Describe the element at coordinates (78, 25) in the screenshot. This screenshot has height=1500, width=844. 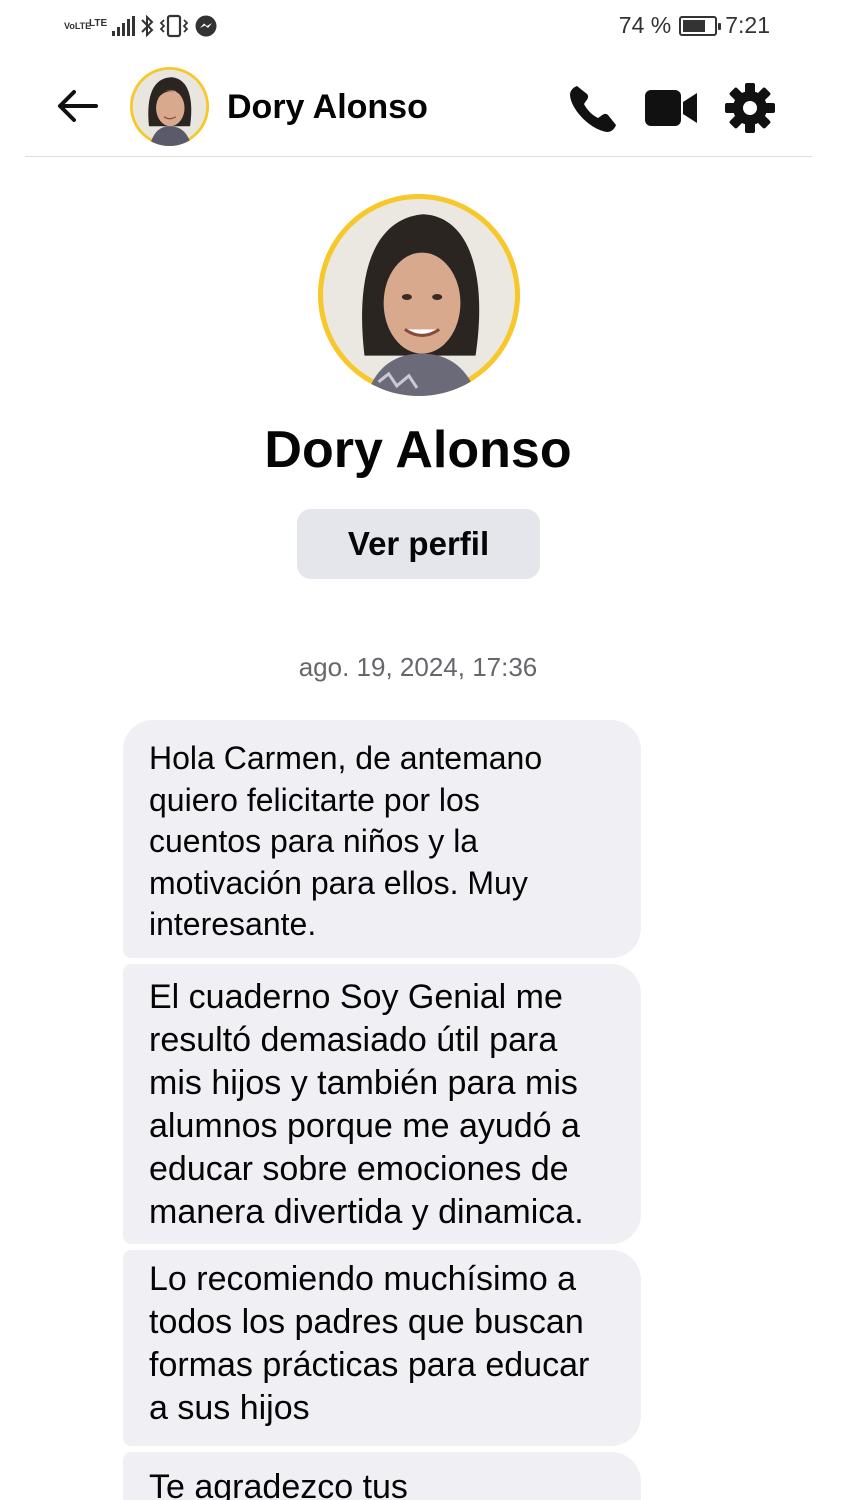
I see `volte-indicator: VoLTE` at that location.